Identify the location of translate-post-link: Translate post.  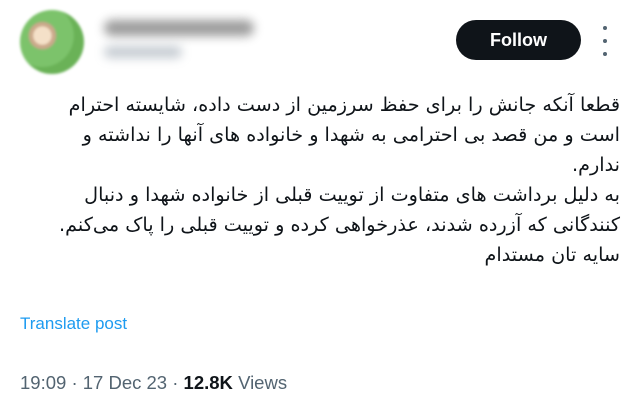
(73, 324).